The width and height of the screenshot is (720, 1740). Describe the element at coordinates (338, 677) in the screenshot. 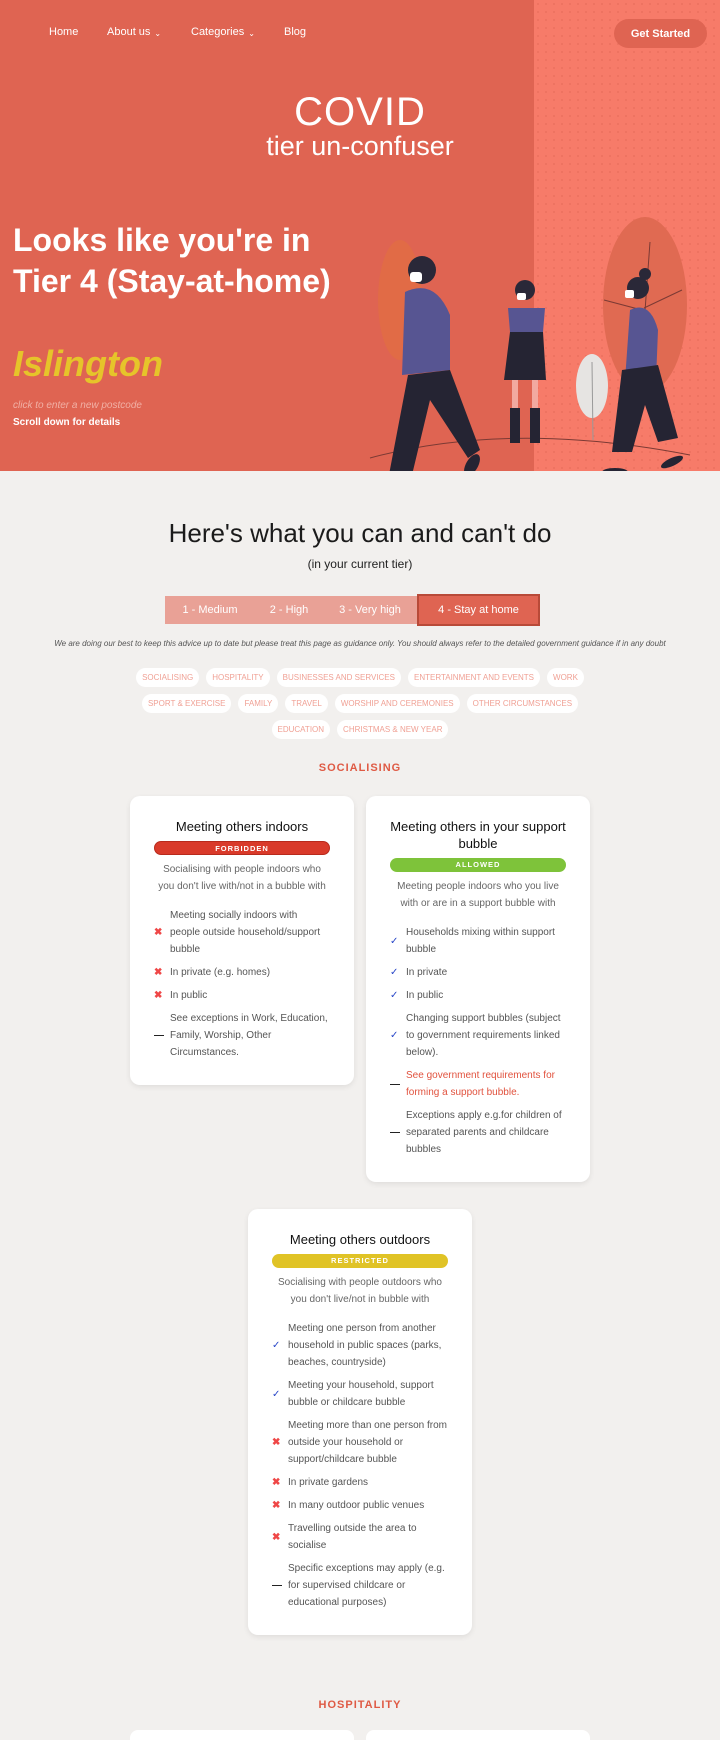

I see `chip-businesses: BUSINESSES AND SERVICES` at that location.